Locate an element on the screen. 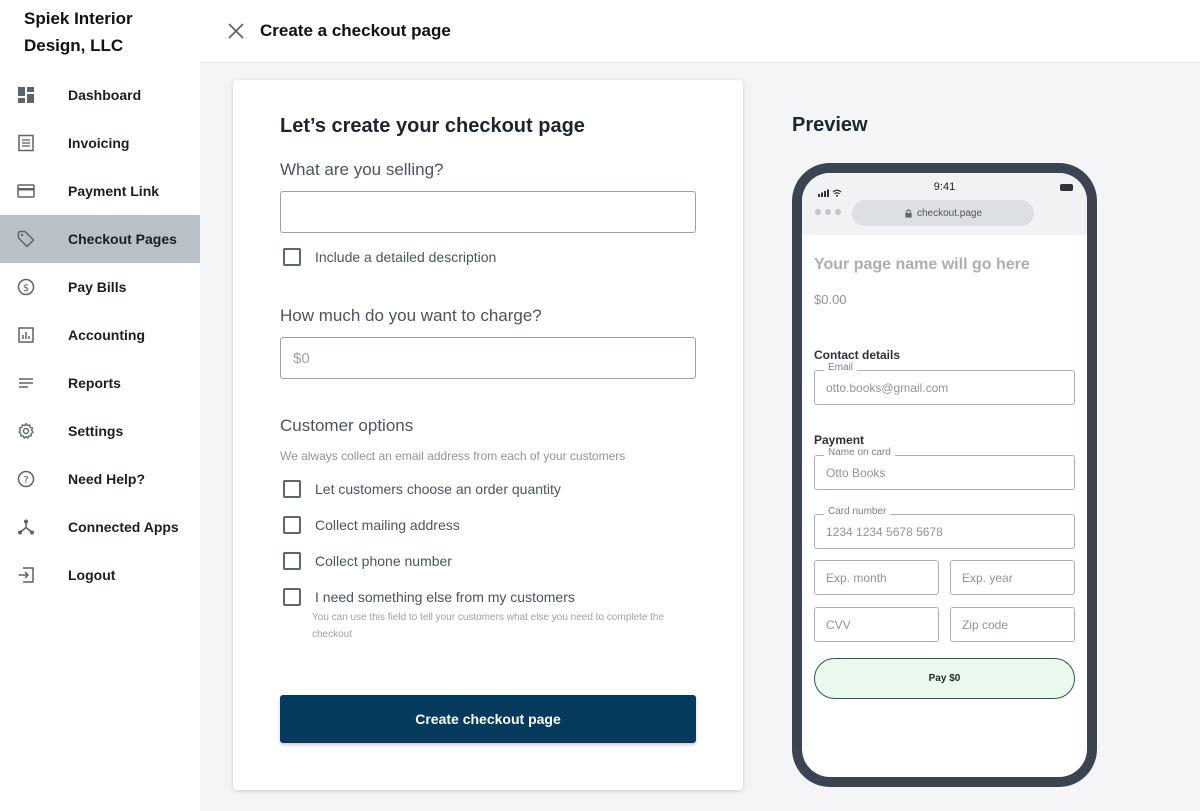 Image resolution: width=1200 pixels, height=811 pixels. phone-number-checkbox is located at coordinates (292, 561).